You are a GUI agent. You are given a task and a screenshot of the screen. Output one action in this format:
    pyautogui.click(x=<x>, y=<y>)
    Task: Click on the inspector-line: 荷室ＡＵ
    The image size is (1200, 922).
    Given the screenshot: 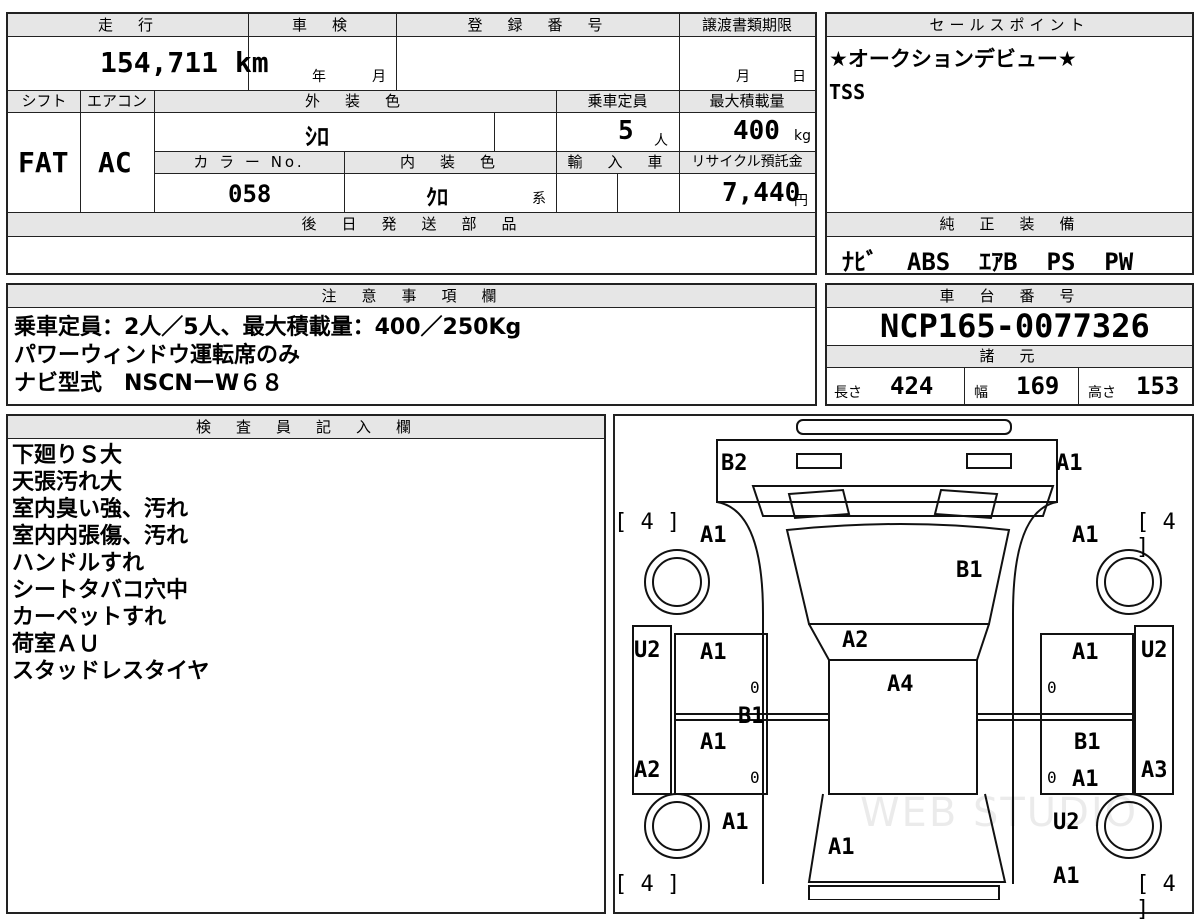 What is the action you would take?
    pyautogui.click(x=56, y=644)
    